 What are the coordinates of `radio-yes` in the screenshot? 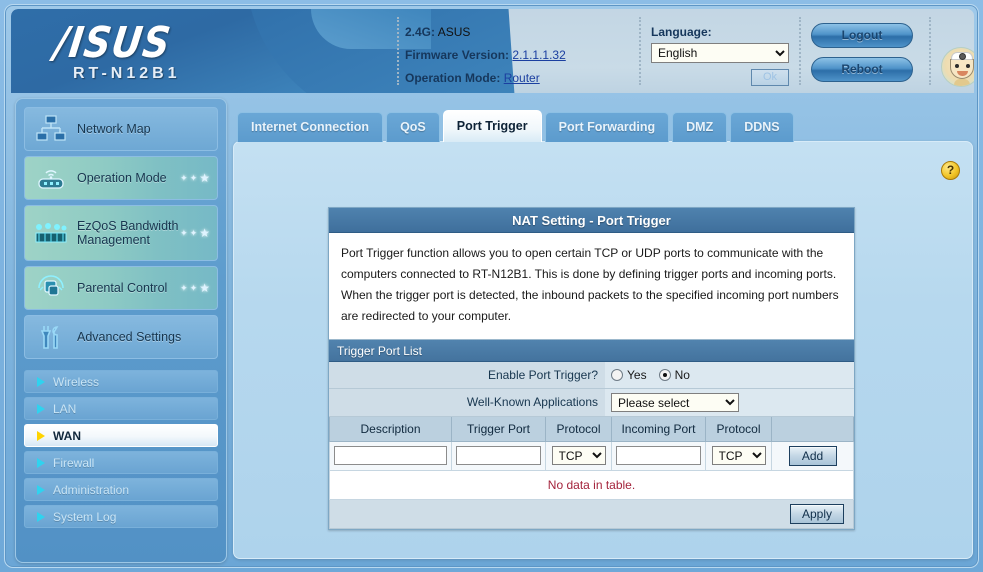 It's located at (617, 375).